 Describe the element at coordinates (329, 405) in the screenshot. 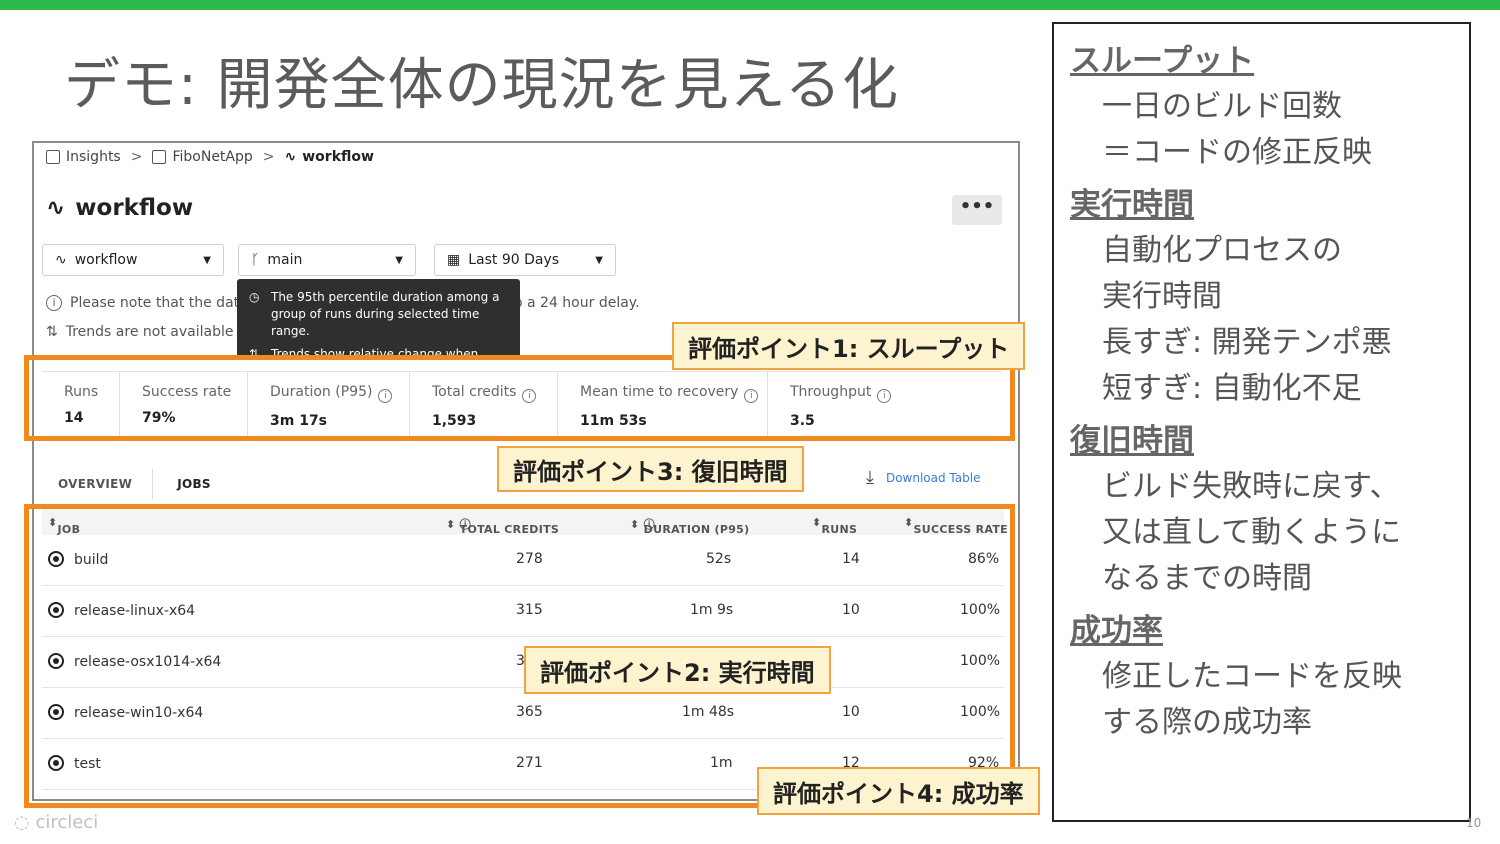

I see `metric-duration: Duration (P95) i 3m 17s` at that location.